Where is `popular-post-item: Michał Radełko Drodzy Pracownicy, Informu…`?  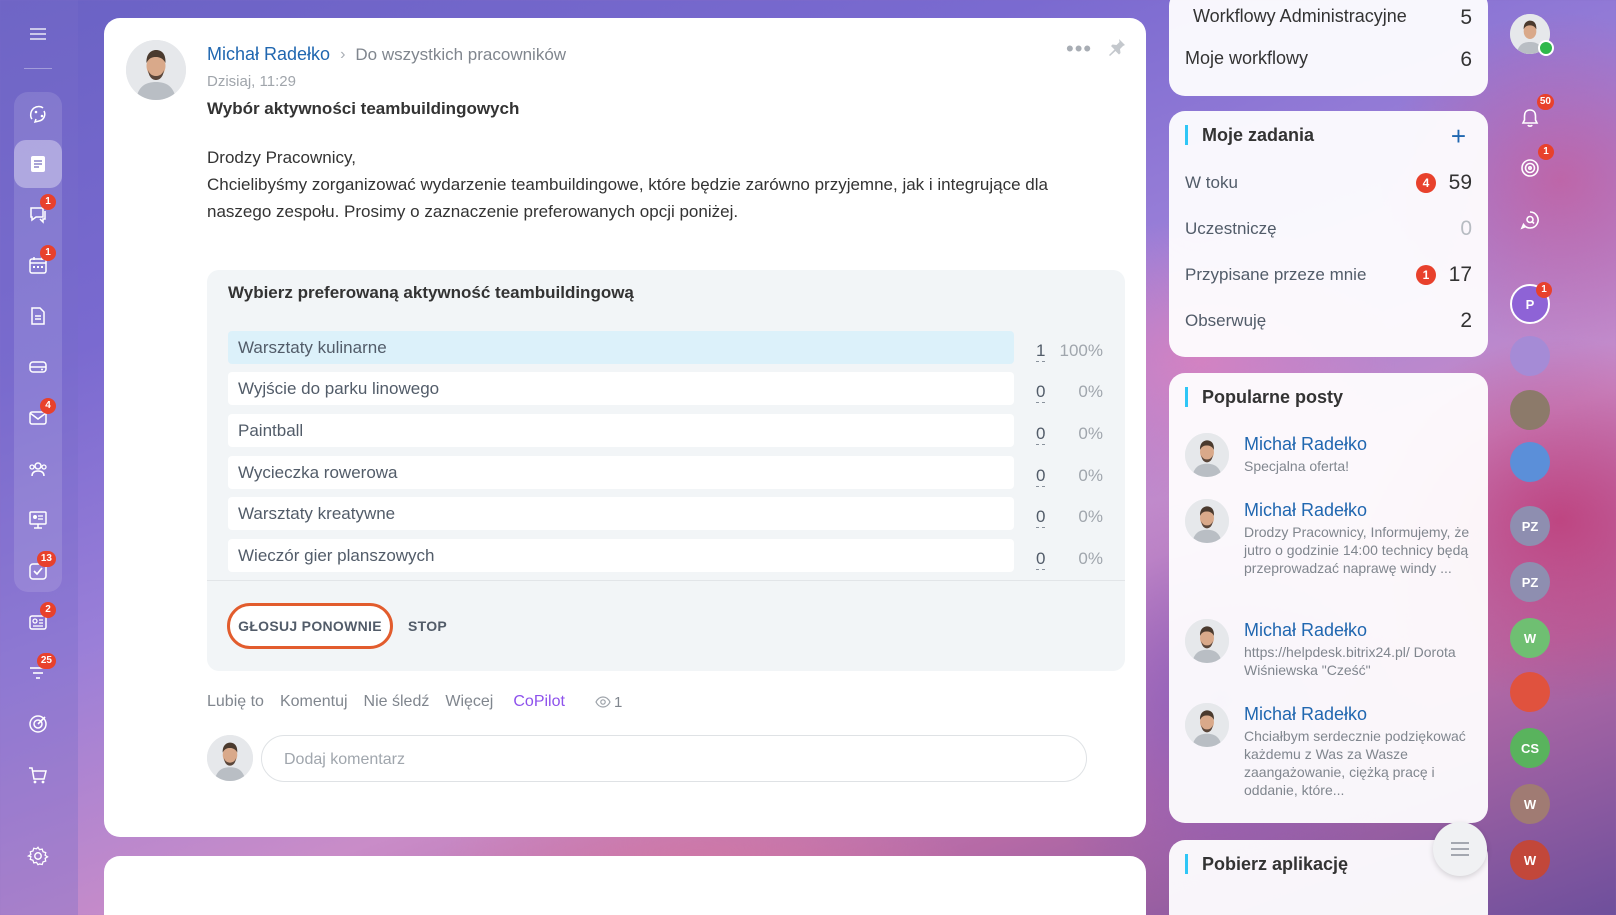
popular-post-item: Michał Radełko Drodzy Pracownicy, Informu… is located at coordinates (1328, 538).